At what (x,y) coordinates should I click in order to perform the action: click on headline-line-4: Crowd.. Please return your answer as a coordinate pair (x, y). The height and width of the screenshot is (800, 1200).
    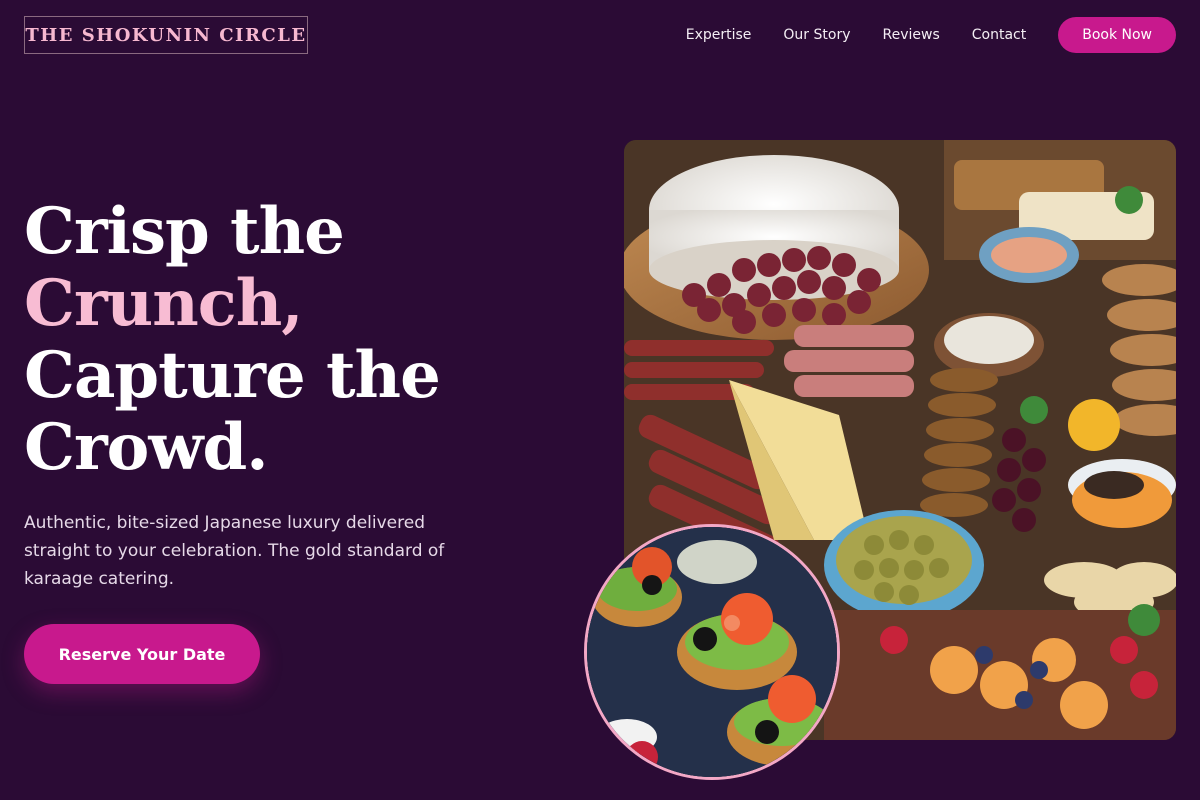
    Looking at the image, I should click on (146, 447).